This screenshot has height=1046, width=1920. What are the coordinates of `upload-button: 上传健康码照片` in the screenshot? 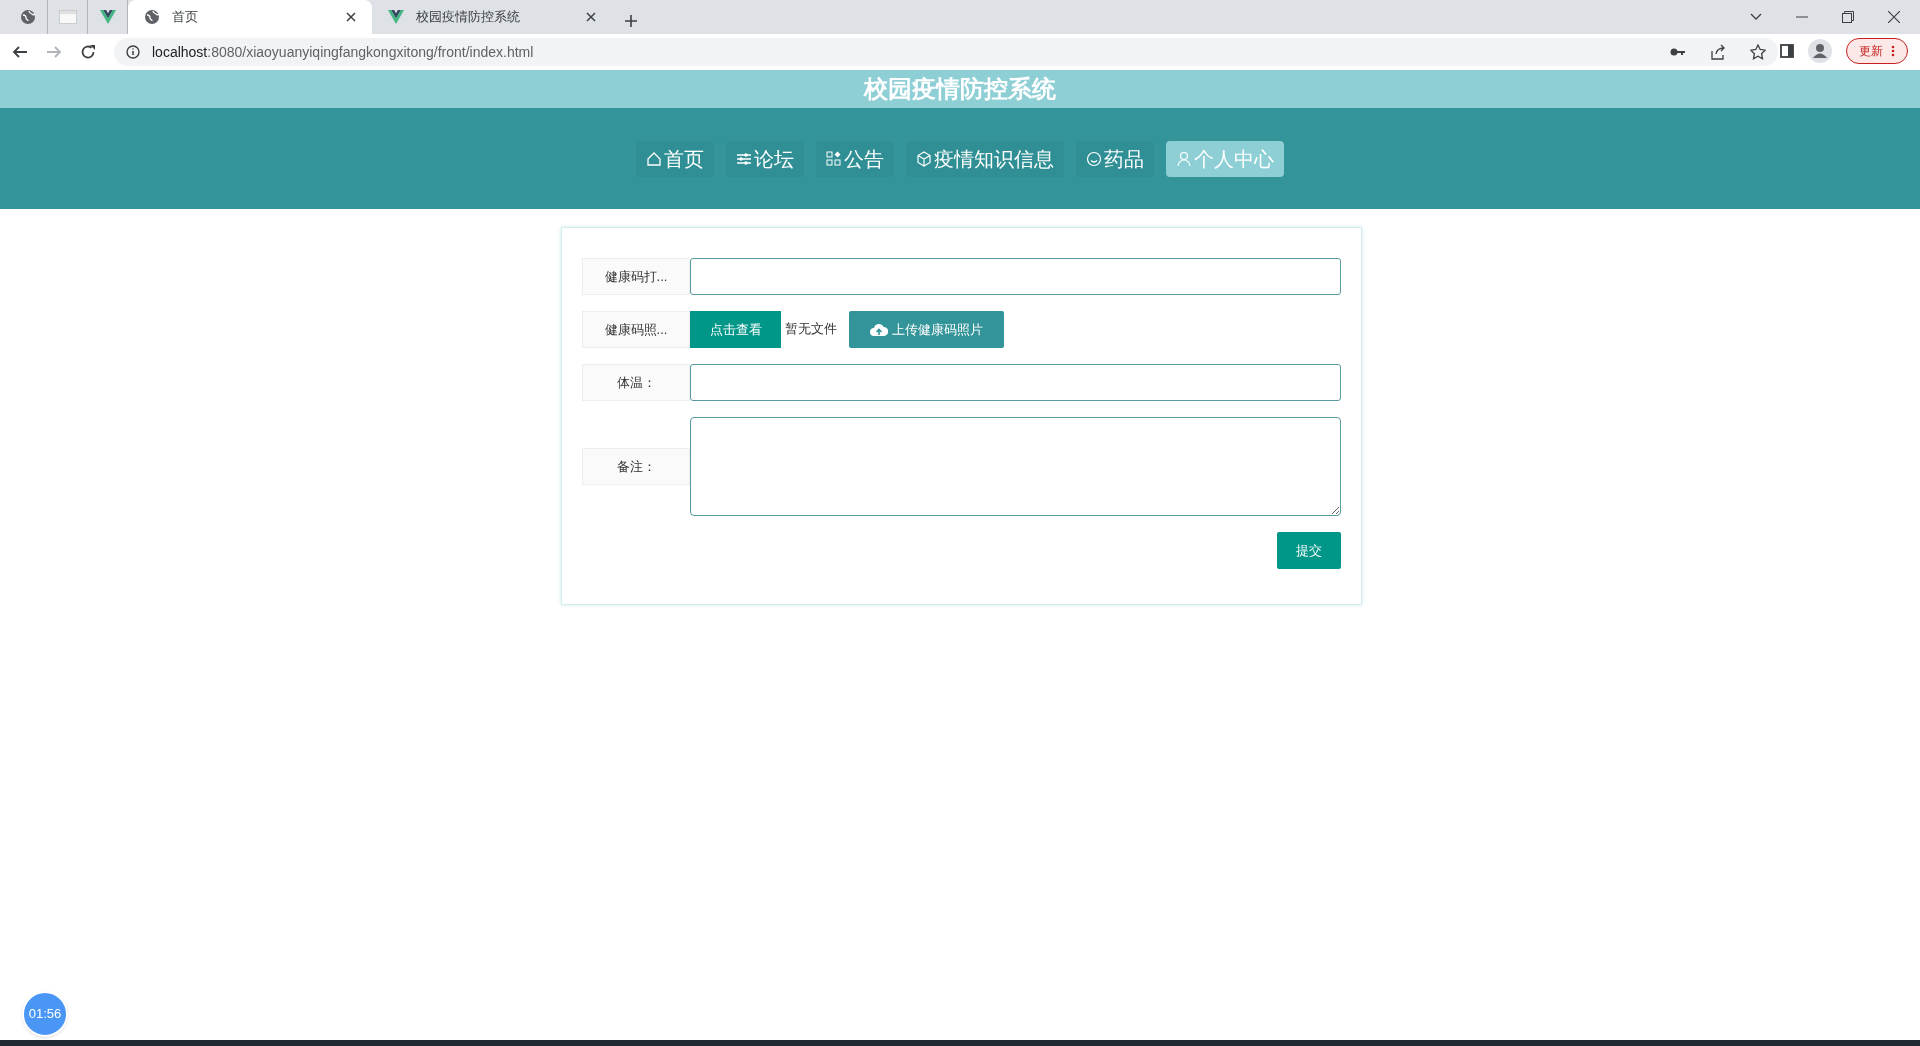 It's located at (926, 329).